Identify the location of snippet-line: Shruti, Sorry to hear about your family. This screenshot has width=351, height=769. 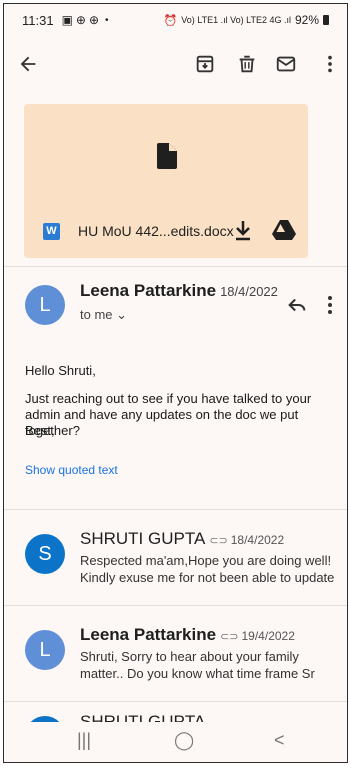
(189, 656).